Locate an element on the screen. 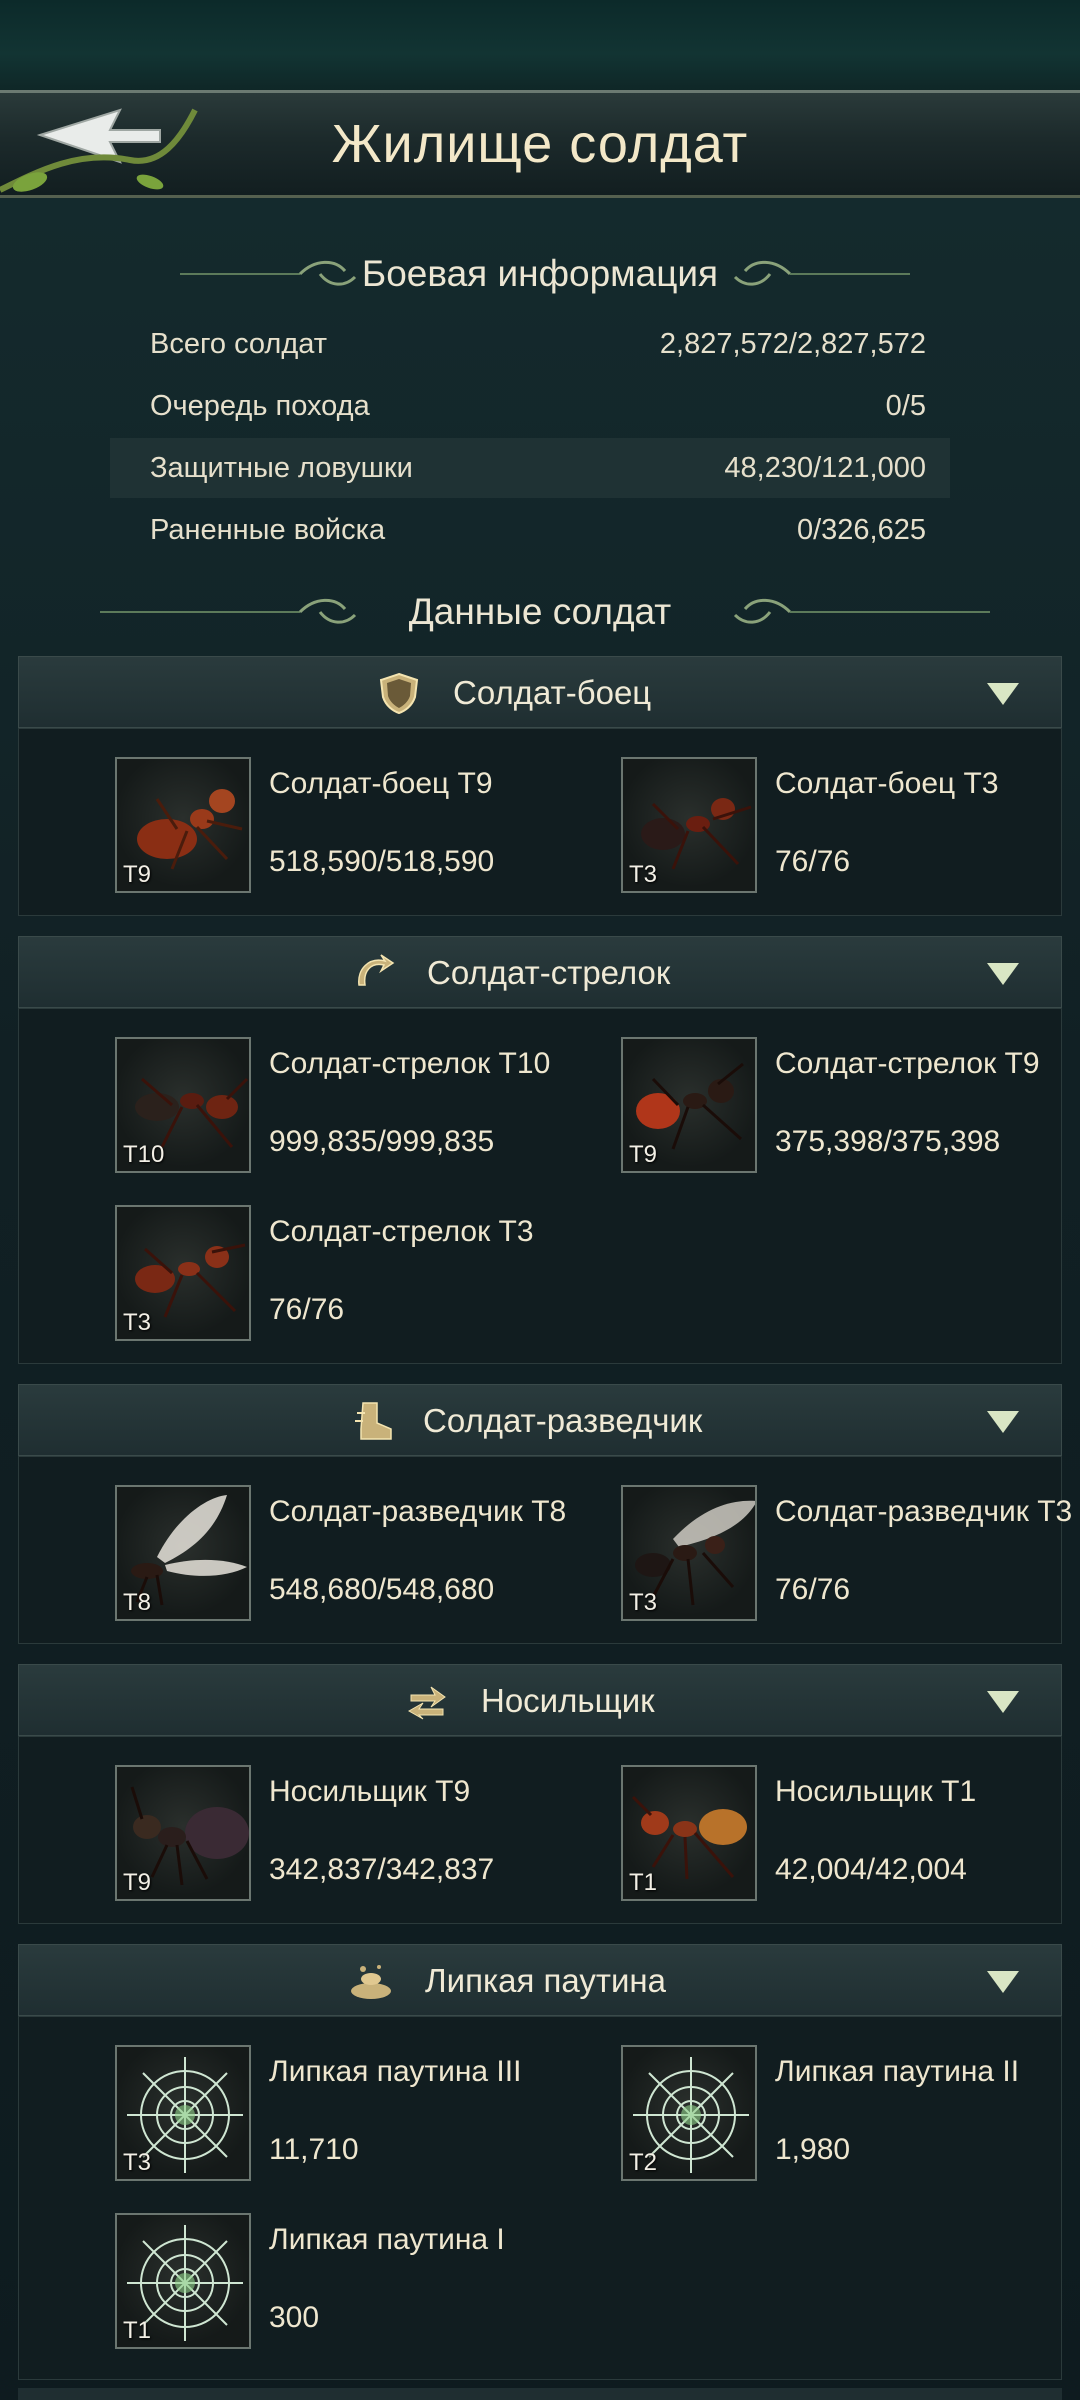 This screenshot has height=2400, width=1080. unit-name: Носильщик T1 is located at coordinates (876, 1791).